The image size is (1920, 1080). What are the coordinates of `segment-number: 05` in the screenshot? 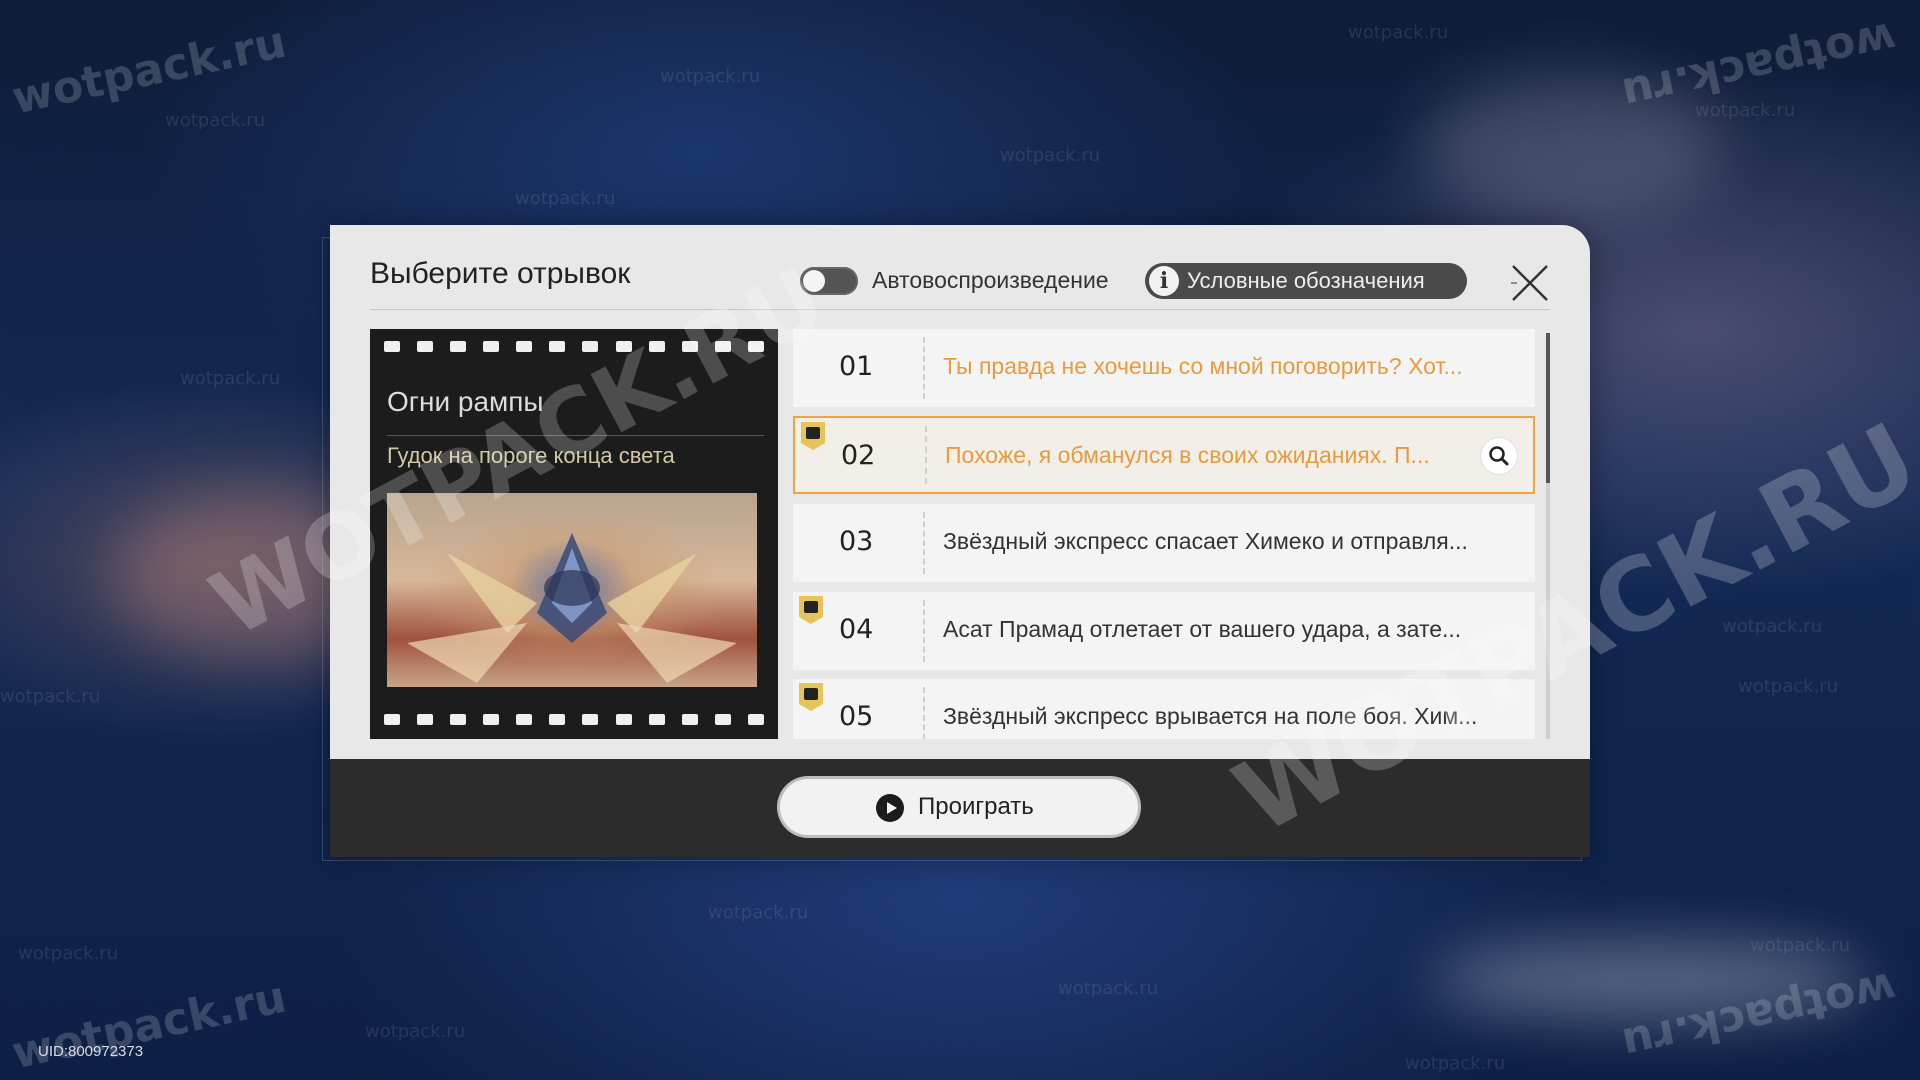 It's located at (856, 716).